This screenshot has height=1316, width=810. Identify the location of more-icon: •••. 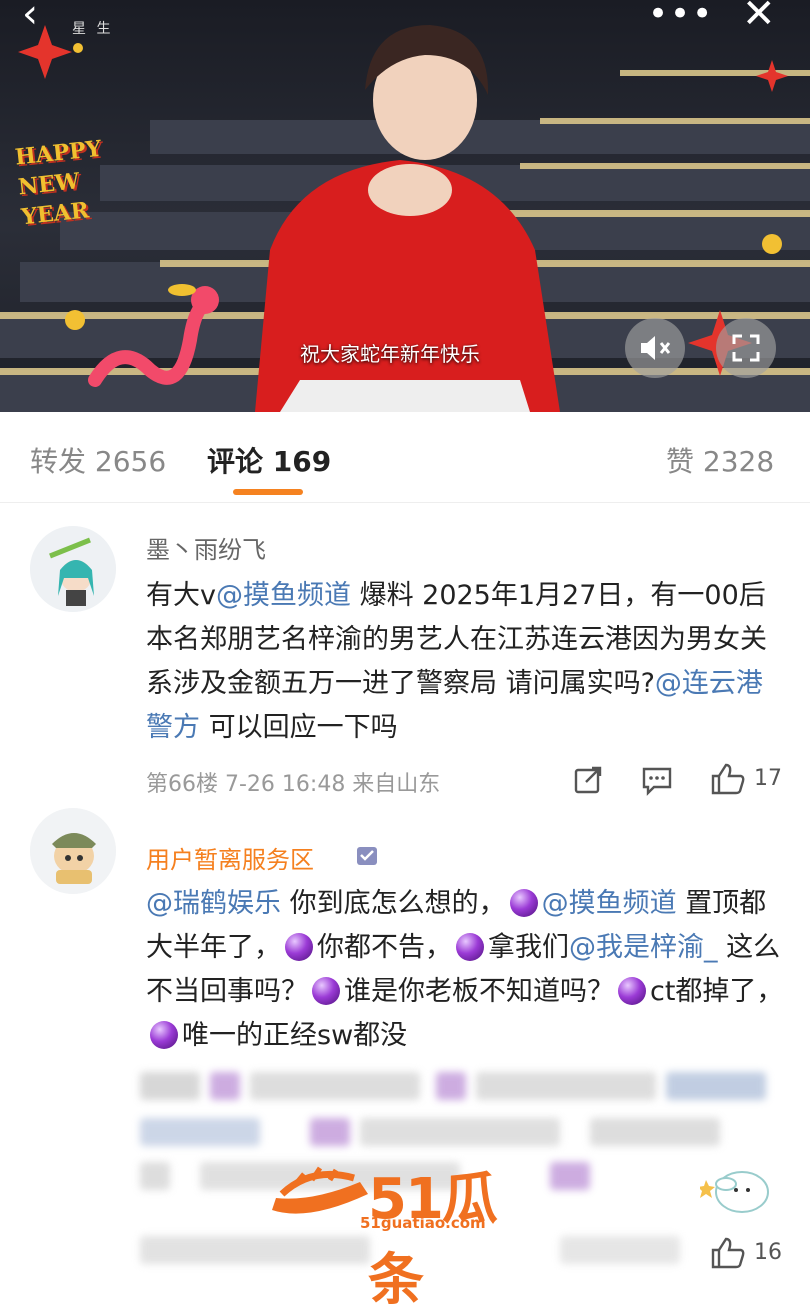
(681, 17).